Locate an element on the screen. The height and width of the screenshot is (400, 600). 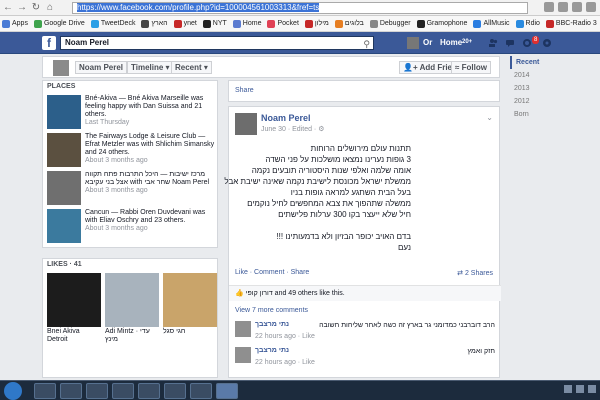
bookmark-item: Gramophone is located at coordinates (441, 23).